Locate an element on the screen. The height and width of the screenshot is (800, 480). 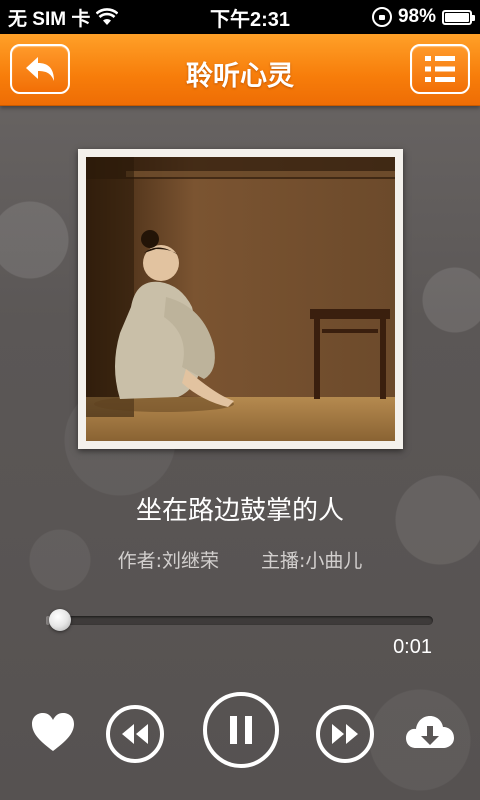
fast-forward-button is located at coordinates (345, 734).